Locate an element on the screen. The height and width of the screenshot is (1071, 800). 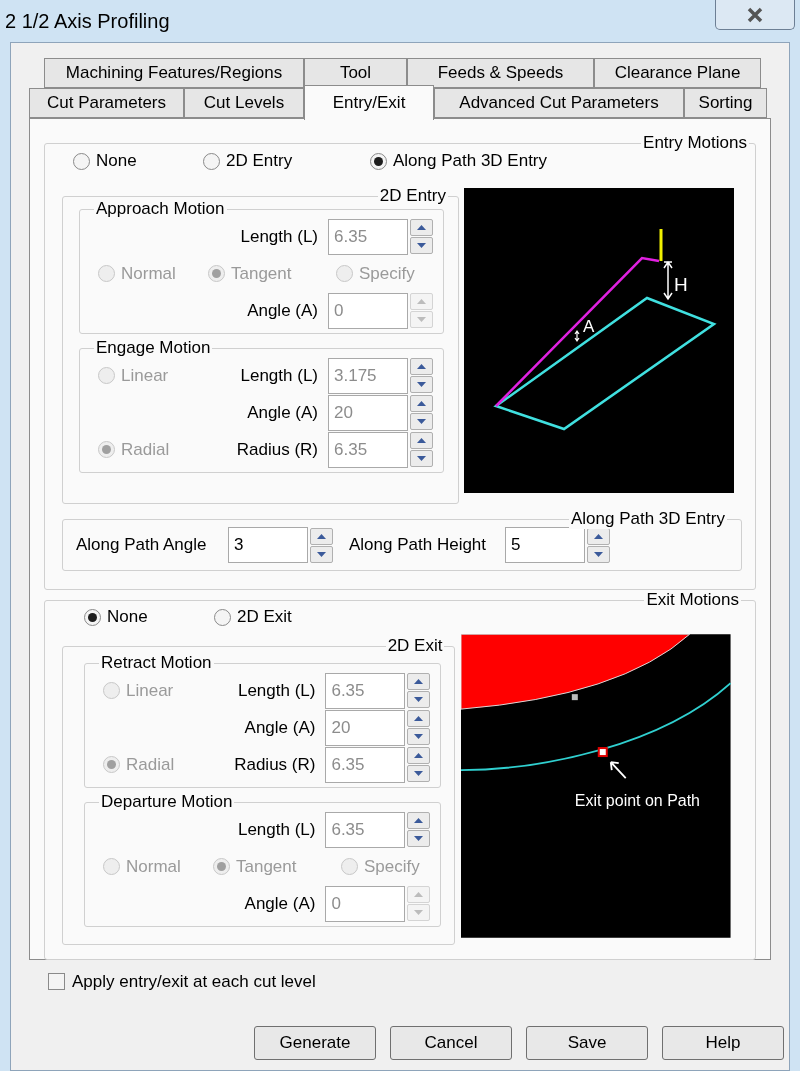
dialog-button: Cancel is located at coordinates (451, 1042).